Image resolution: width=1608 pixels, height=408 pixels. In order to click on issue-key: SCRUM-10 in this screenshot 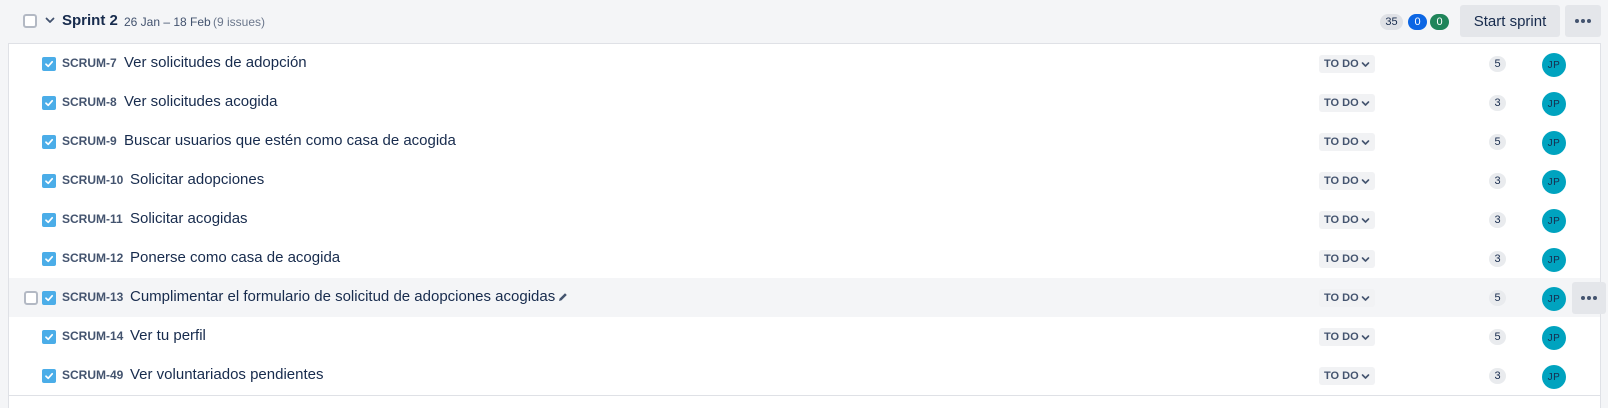, I will do `click(92, 180)`.